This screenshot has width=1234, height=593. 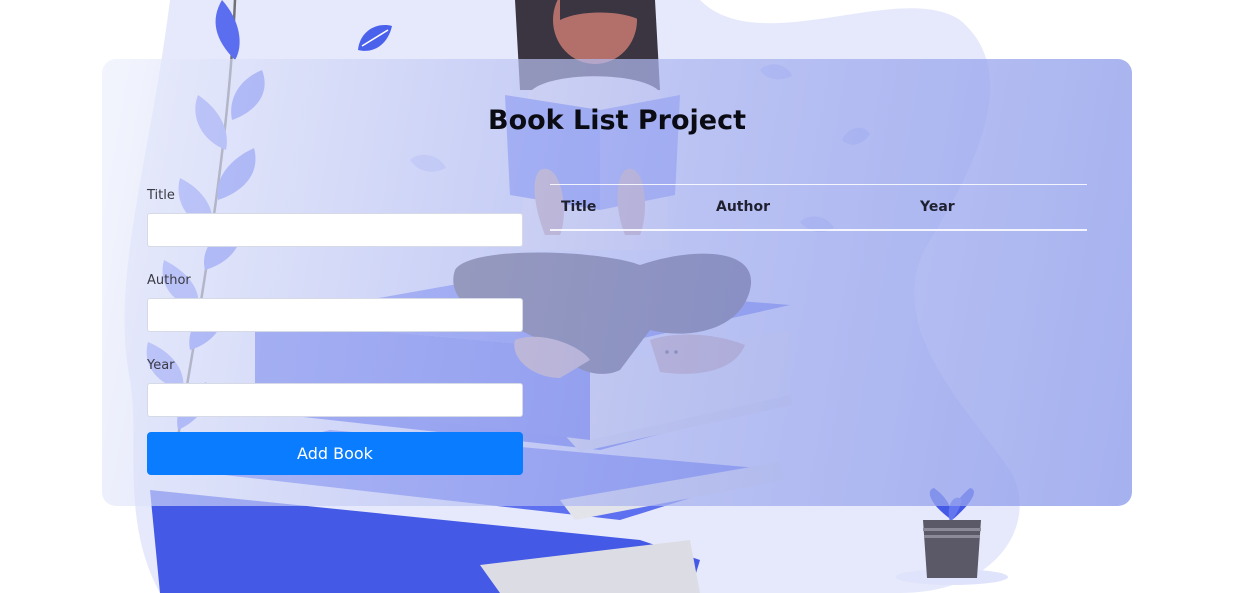 What do you see at coordinates (998, 207) in the screenshot?
I see `column-header-year: Year` at bounding box center [998, 207].